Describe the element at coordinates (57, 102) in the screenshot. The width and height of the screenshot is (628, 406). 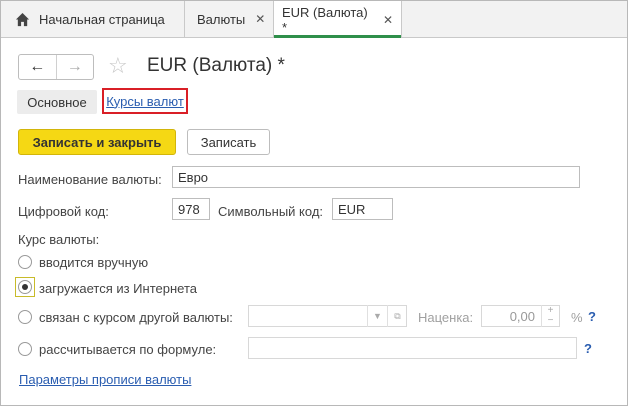
I see `tab-main-section: Основное` at that location.